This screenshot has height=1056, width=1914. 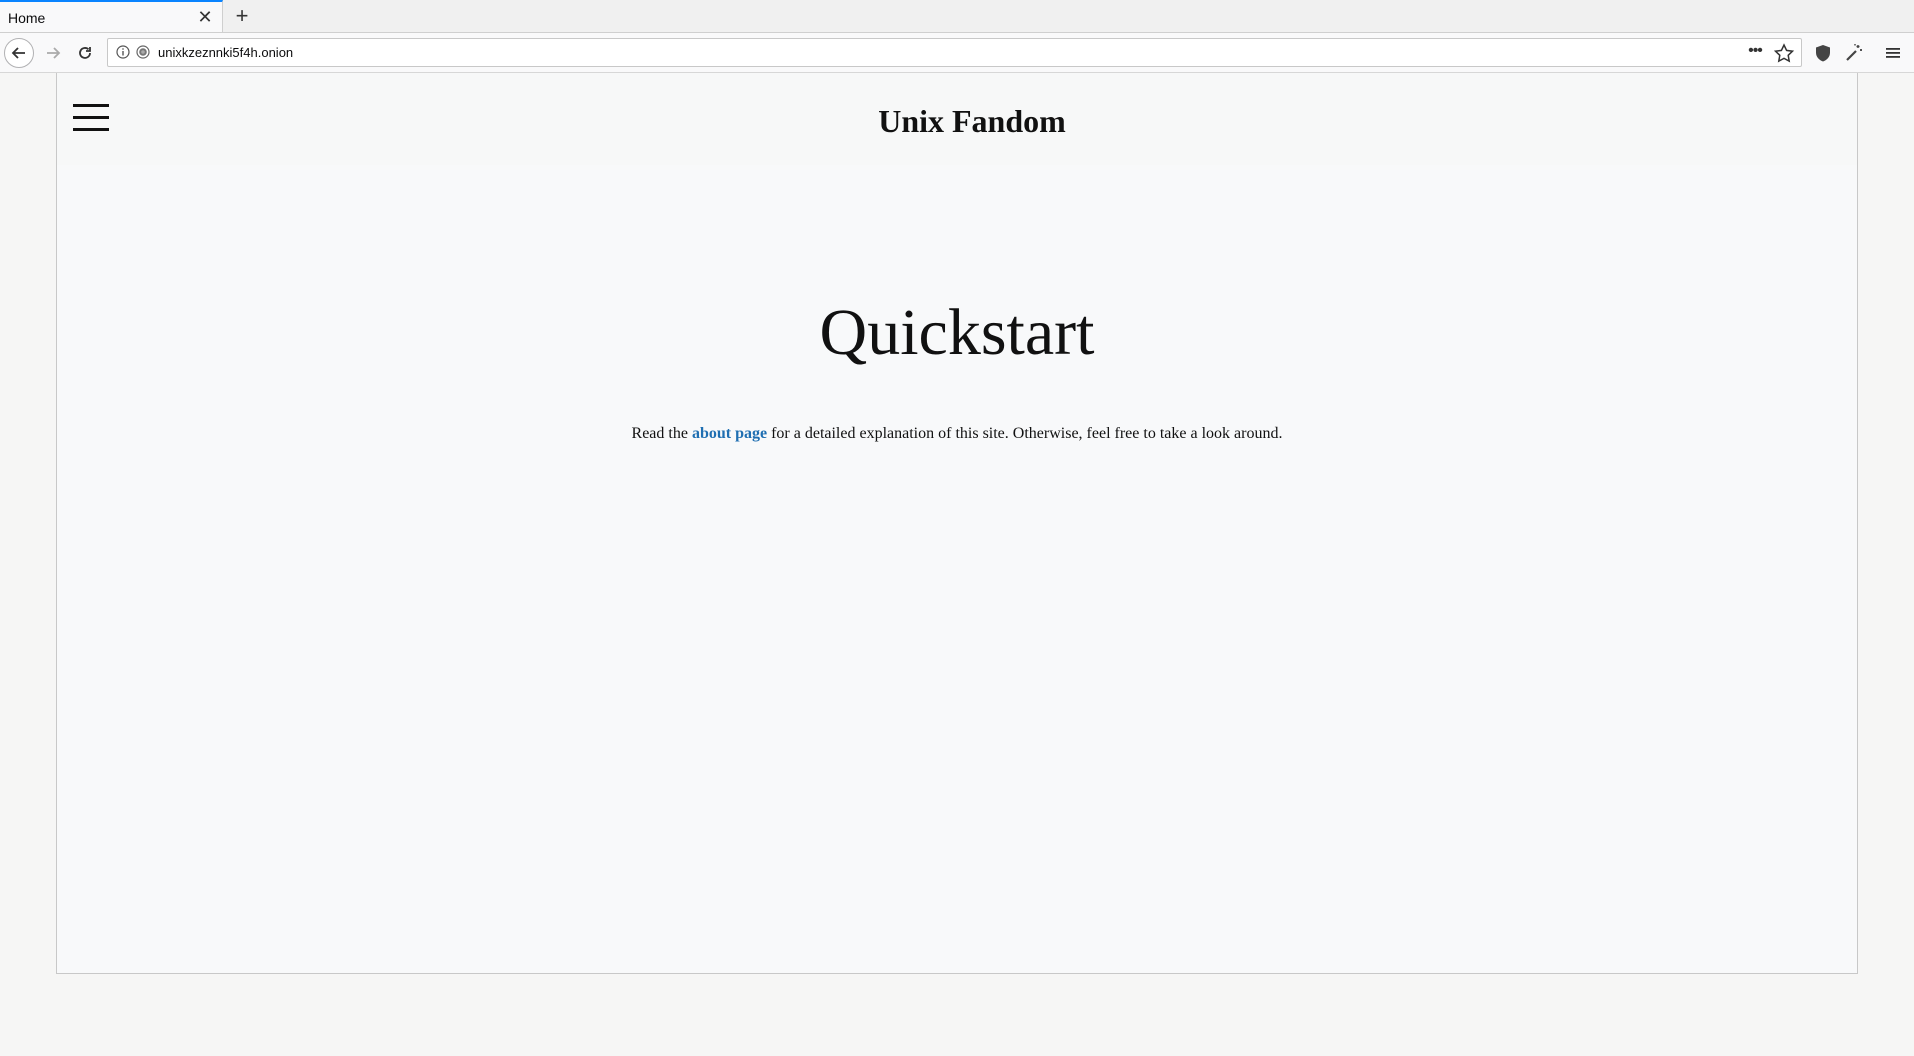 What do you see at coordinates (143, 52) in the screenshot?
I see `onion-icon` at bounding box center [143, 52].